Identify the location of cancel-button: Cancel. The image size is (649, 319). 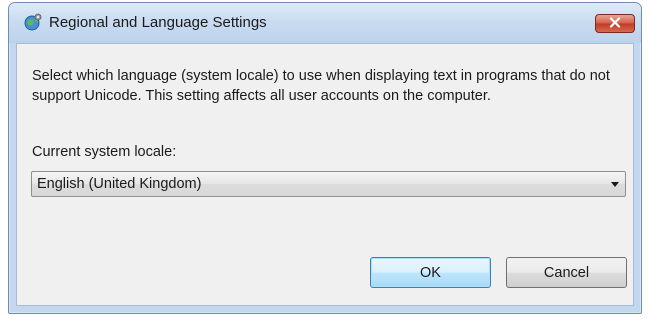
(566, 272).